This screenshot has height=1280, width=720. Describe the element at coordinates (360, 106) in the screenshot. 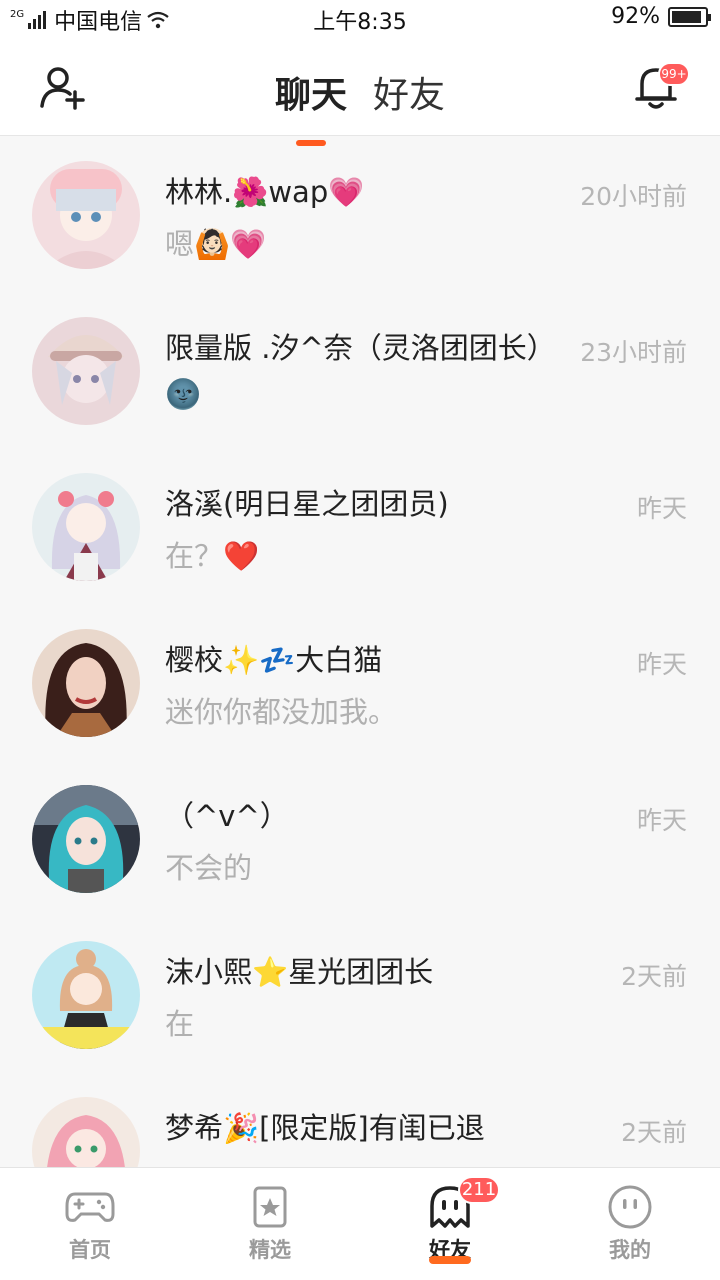

I see `header-tabs: 聊天 好友` at that location.